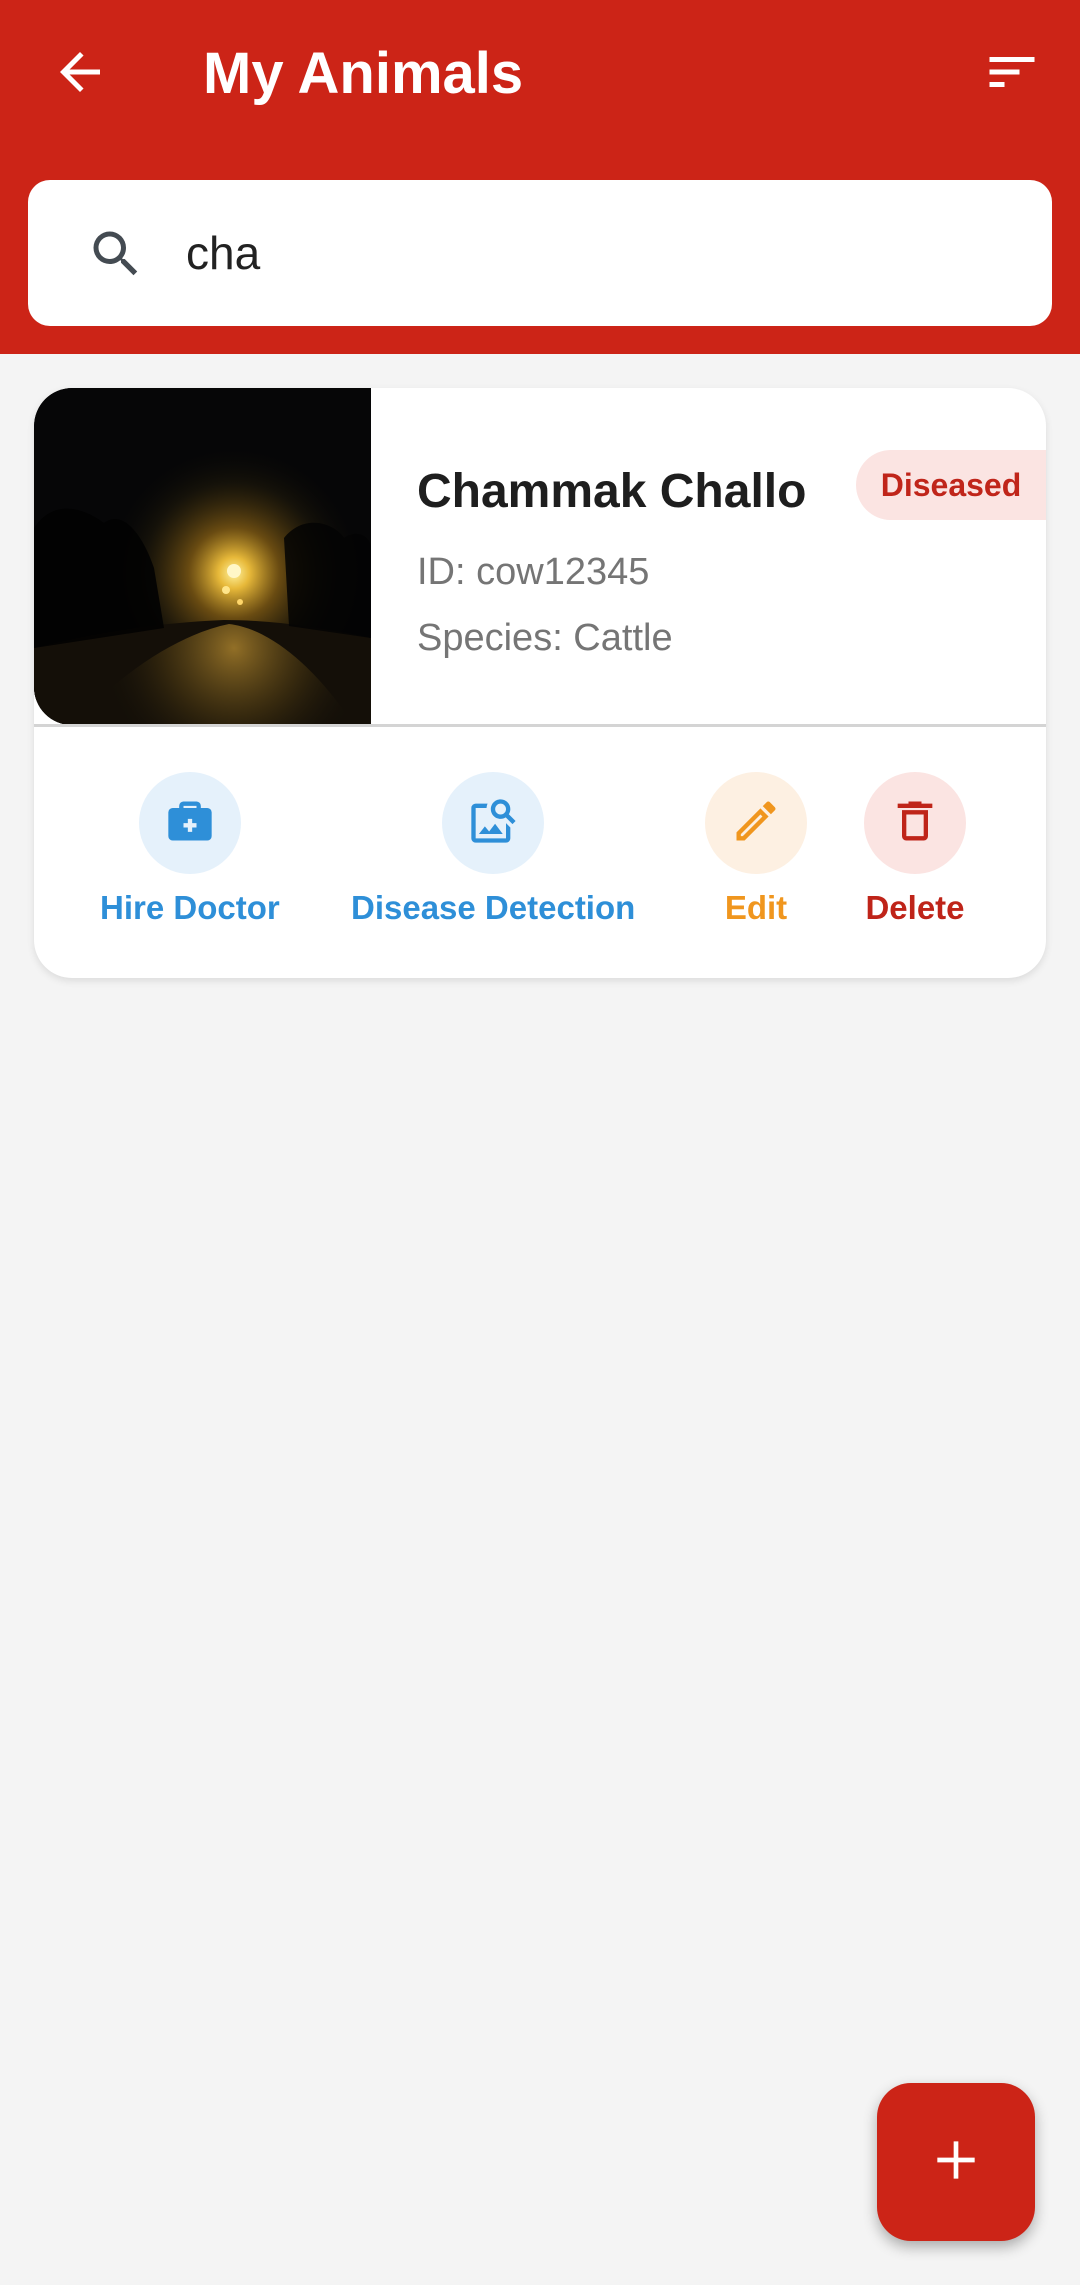  Describe the element at coordinates (915, 907) in the screenshot. I see `delete-label: Delete` at that location.